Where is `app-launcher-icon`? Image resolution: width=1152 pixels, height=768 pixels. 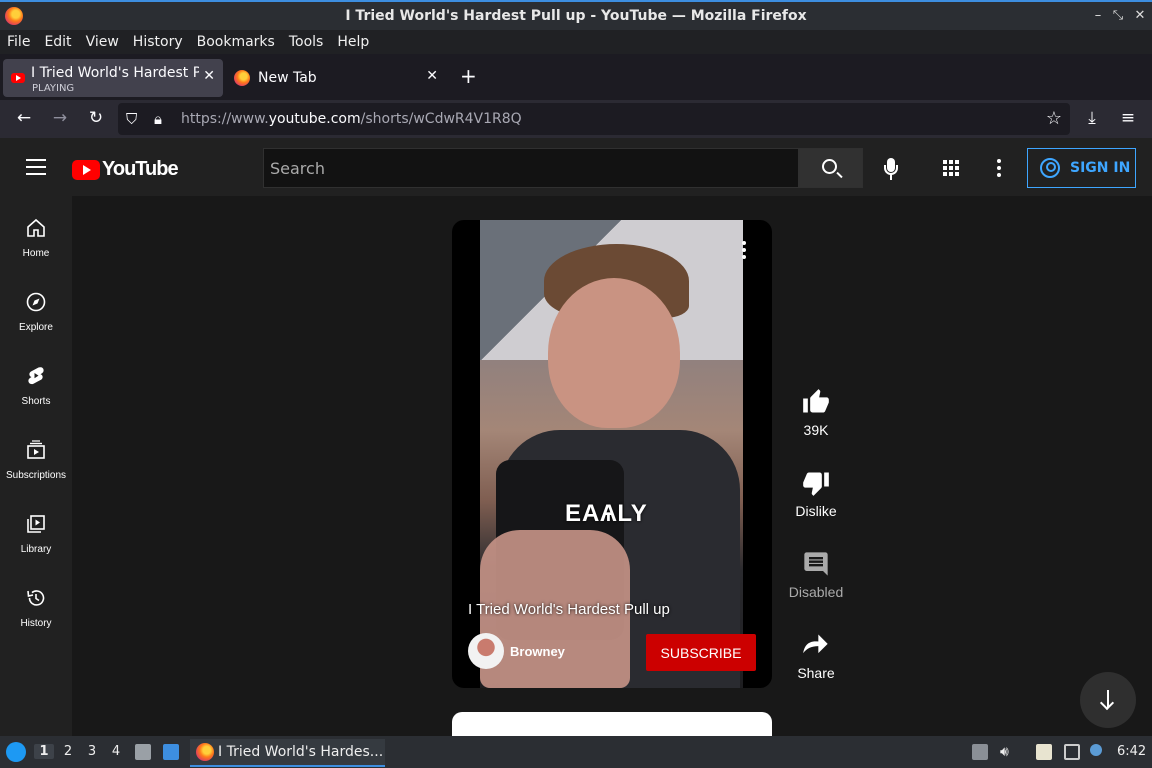
app-launcher-icon is located at coordinates (16, 752).